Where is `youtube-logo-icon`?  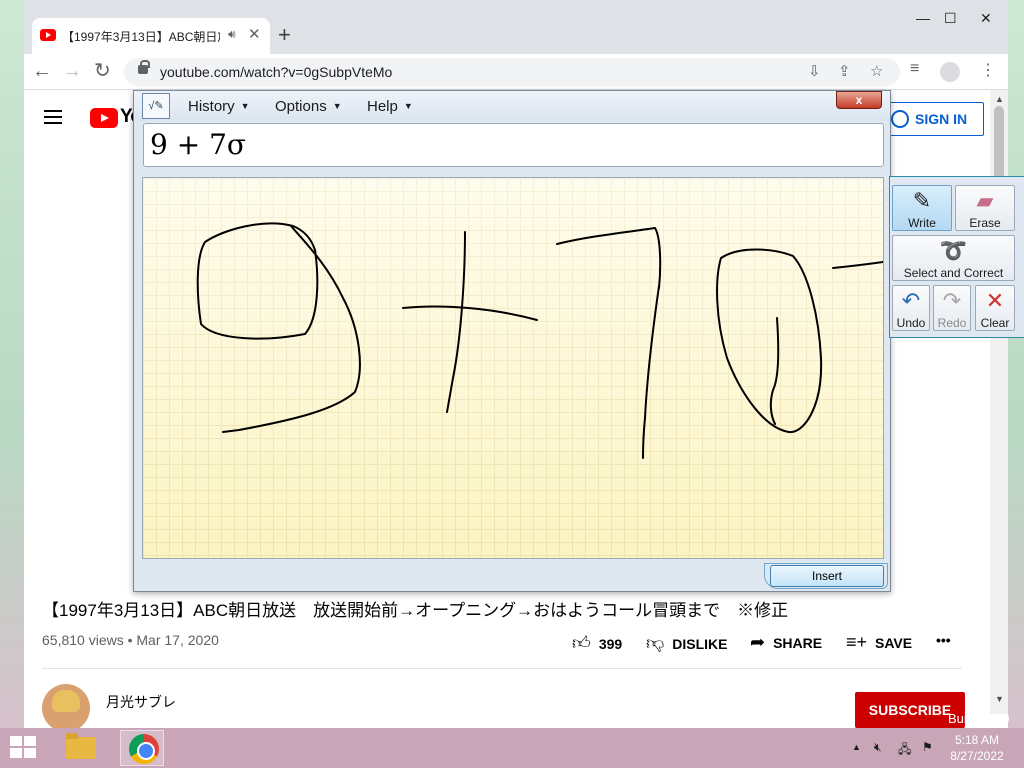 youtube-logo-icon is located at coordinates (104, 118).